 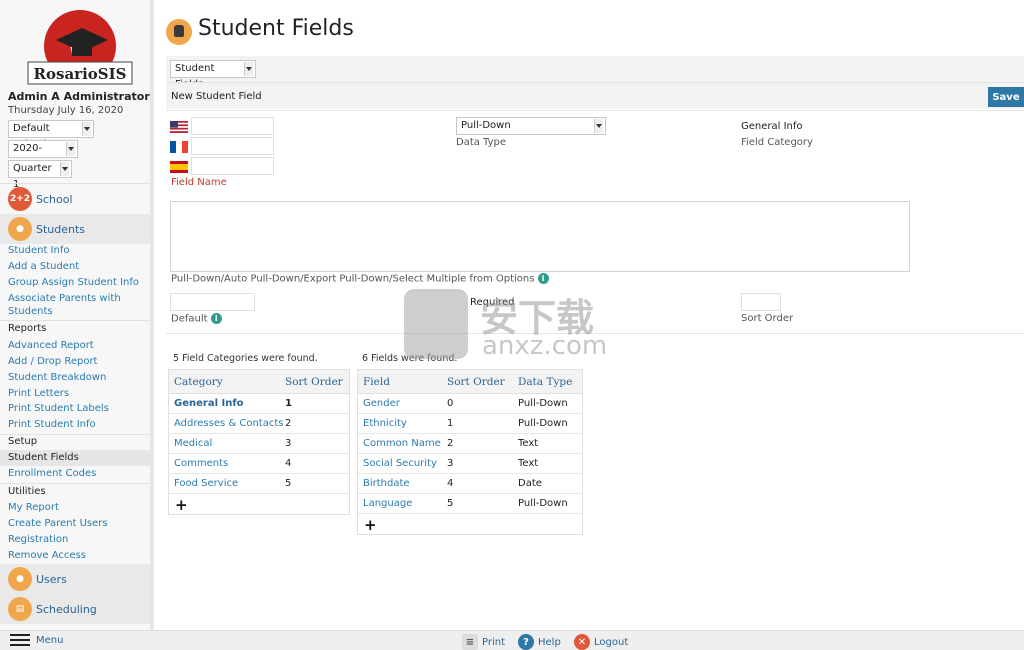 I want to click on menu-button: Menu, so click(x=36, y=640).